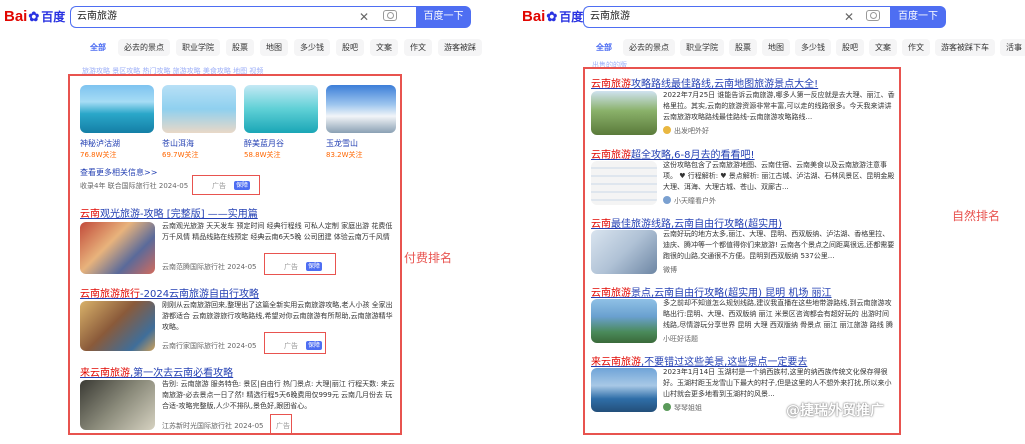  I want to click on spot-image-blue-moon-valley, so click(281, 109).